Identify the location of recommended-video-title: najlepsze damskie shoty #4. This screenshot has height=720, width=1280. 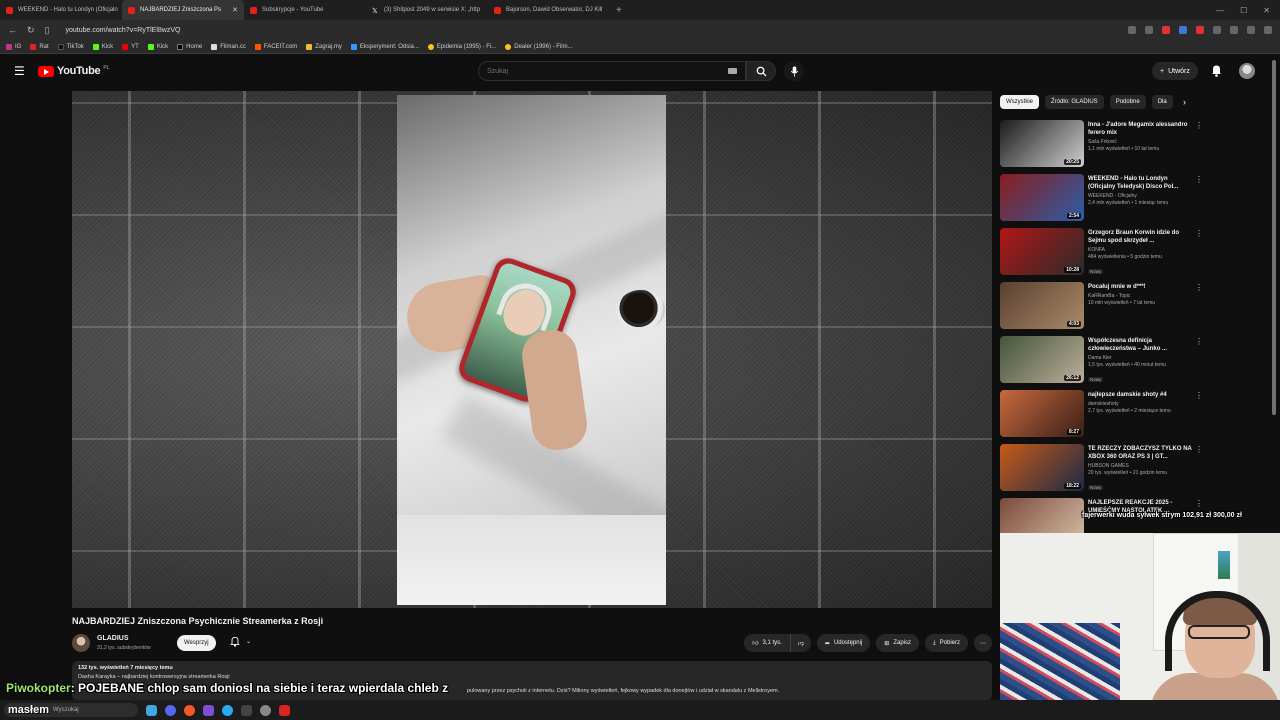
(1140, 395).